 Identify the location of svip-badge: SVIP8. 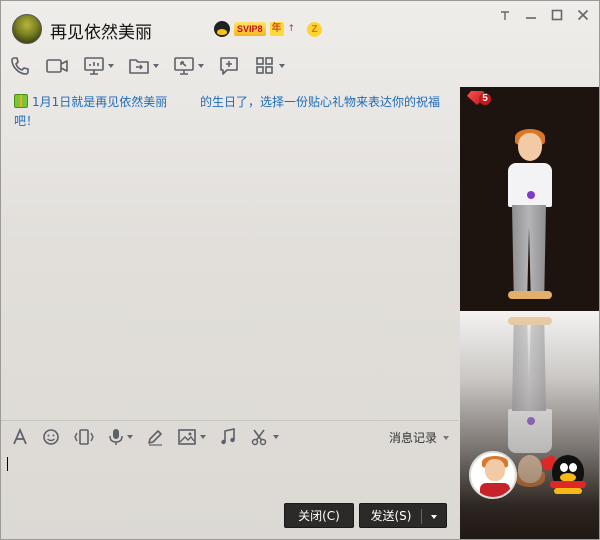
(250, 29).